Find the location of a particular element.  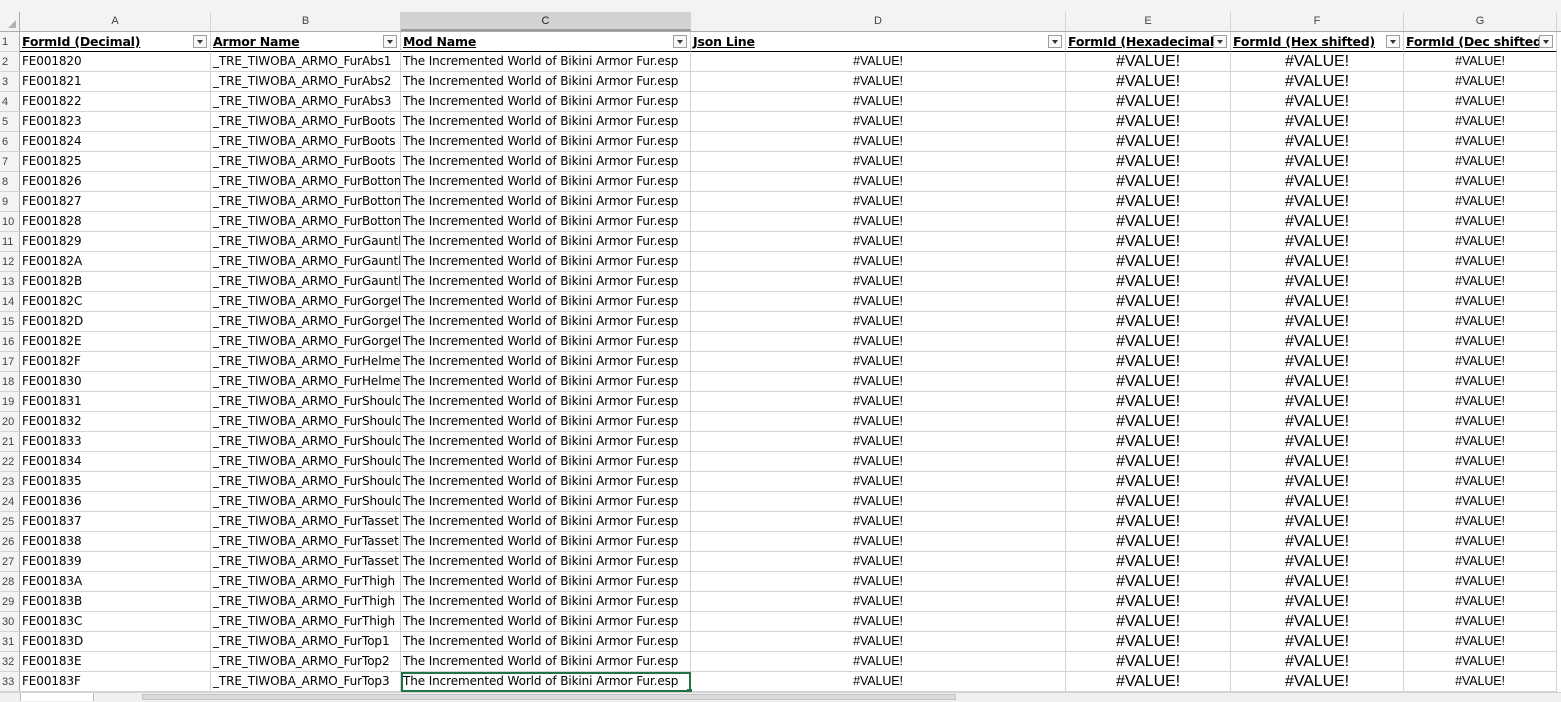

row-number: 30 is located at coordinates (10, 622).